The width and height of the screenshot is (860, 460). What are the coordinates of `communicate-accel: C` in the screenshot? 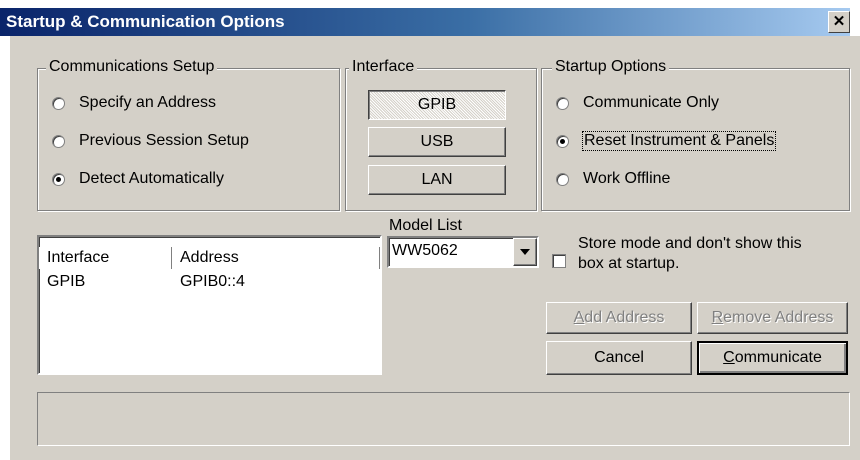 It's located at (729, 357).